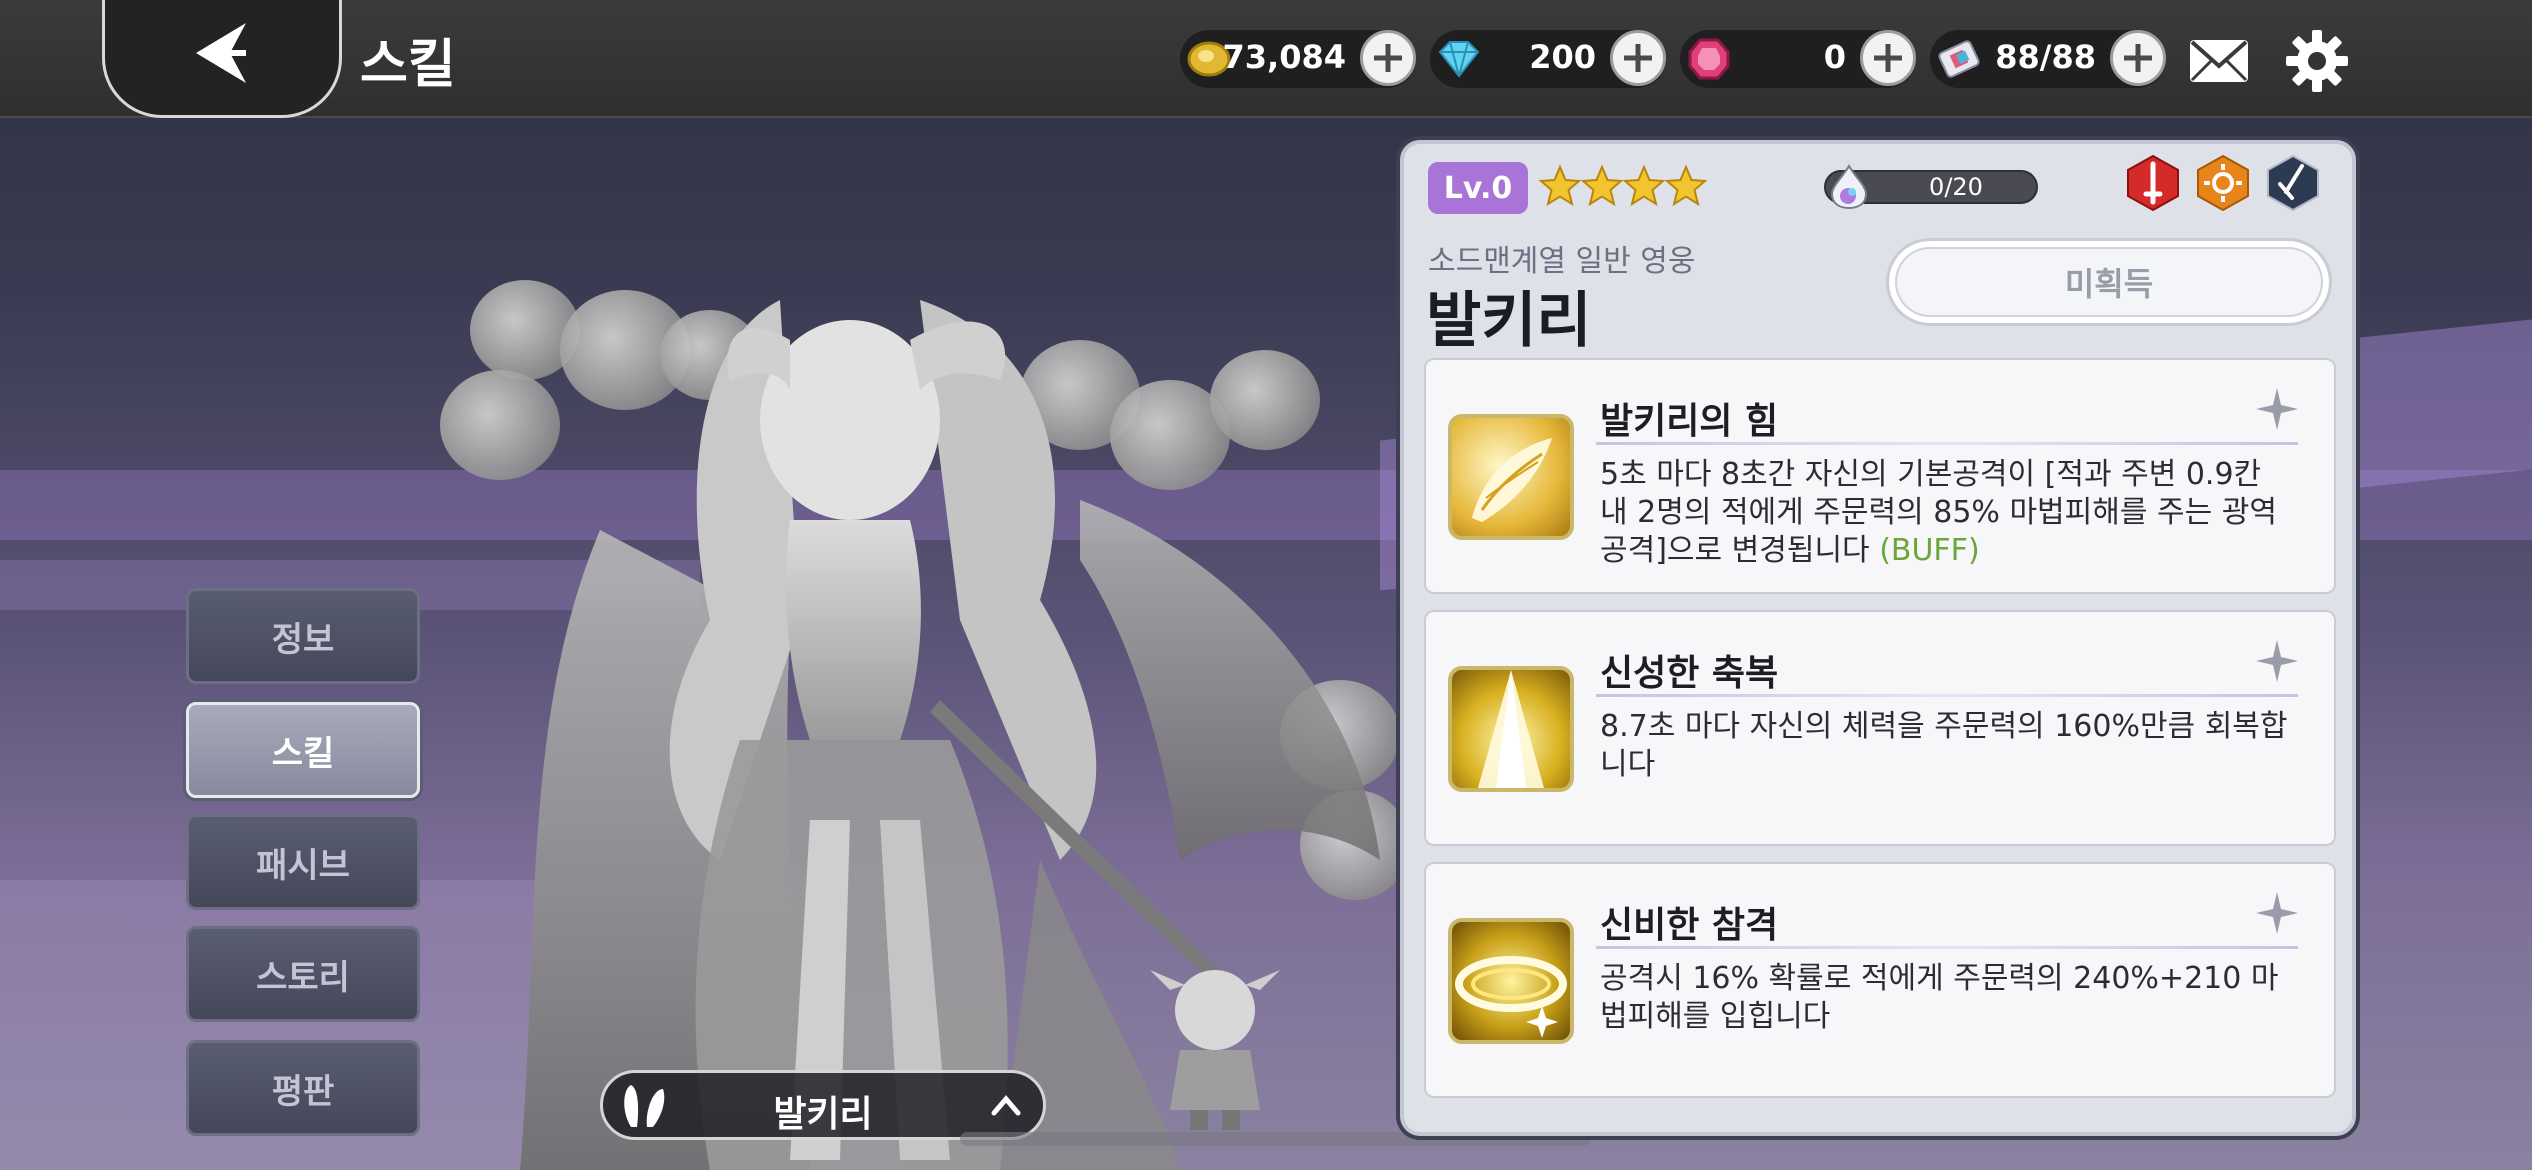 Image resolution: width=2532 pixels, height=1170 pixels. I want to click on acquire-status-button: 미획득, so click(2109, 282).